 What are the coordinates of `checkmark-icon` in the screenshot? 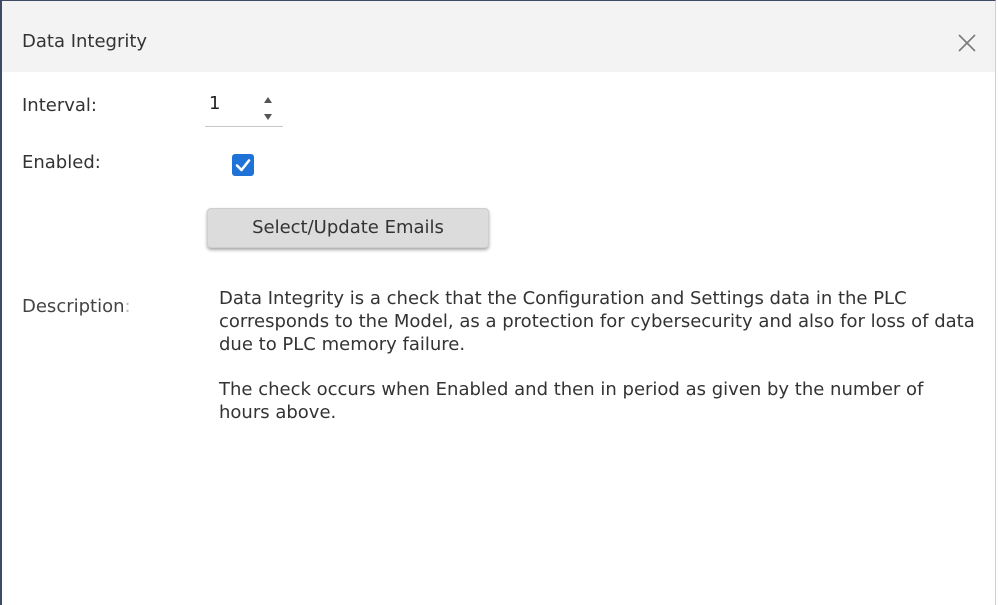 It's located at (243, 165).